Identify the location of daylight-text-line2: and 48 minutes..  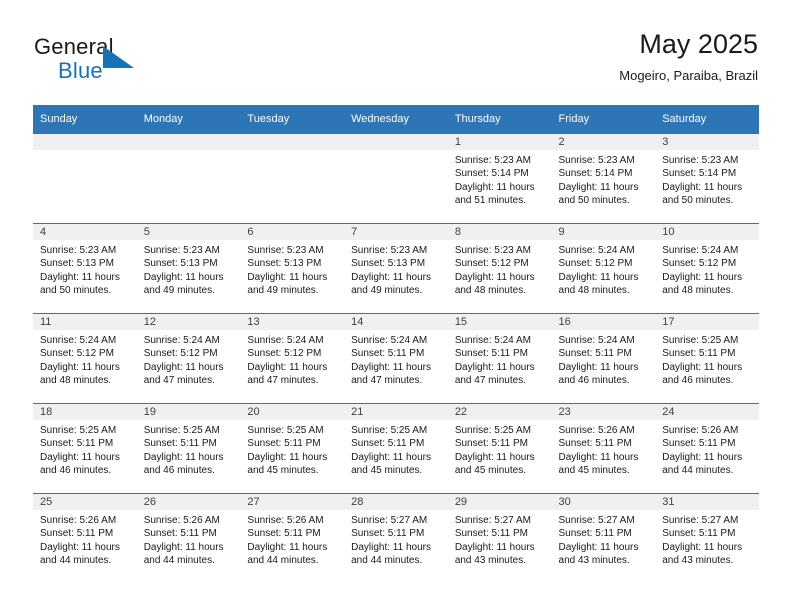
(490, 291).